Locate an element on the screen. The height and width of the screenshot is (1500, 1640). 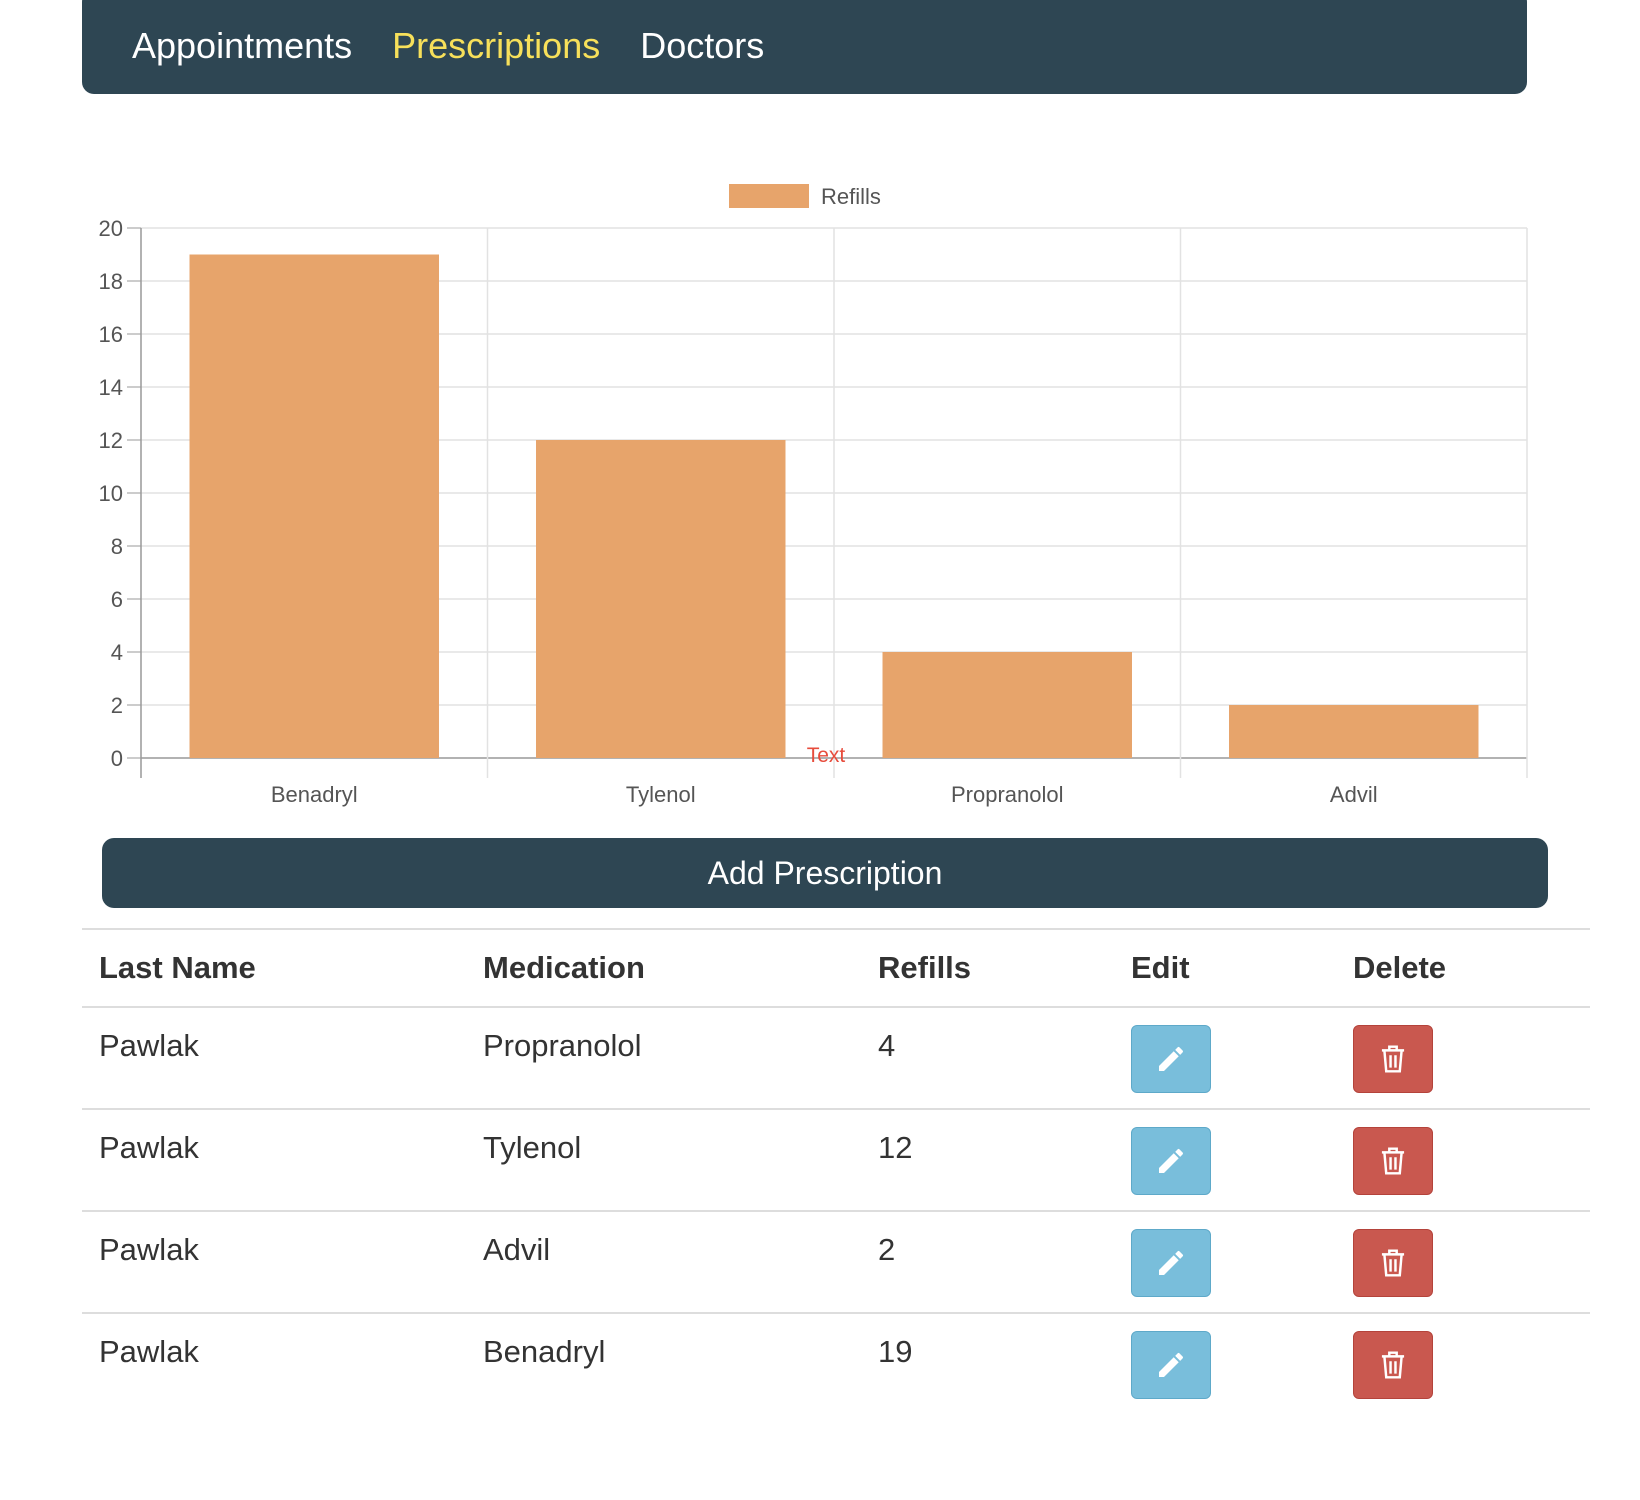
cell-medication: Benadryl is located at coordinates (544, 1351).